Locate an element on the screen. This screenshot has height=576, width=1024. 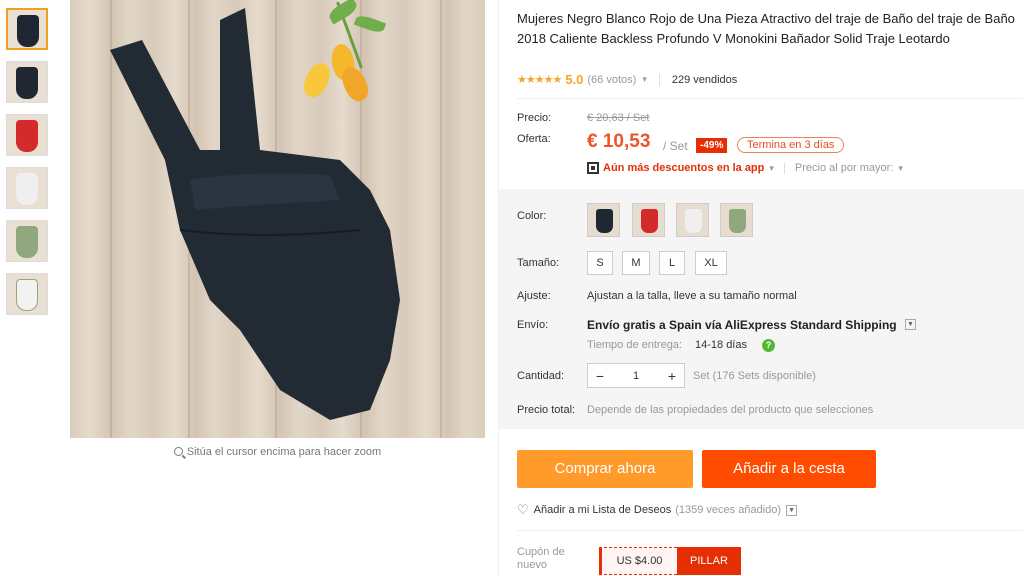
quantity-label: Cantidad: is located at coordinates (541, 376).